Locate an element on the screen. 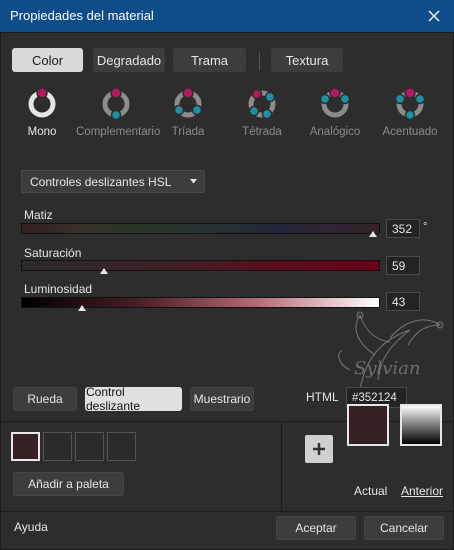 This screenshot has width=454, height=550. harmony-label: Acentuado is located at coordinates (410, 132).